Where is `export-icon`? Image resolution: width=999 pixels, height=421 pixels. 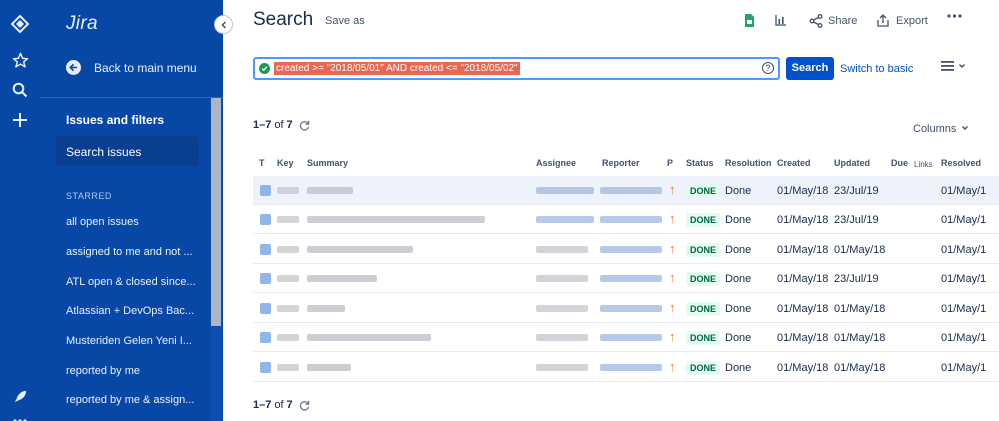 export-icon is located at coordinates (883, 20).